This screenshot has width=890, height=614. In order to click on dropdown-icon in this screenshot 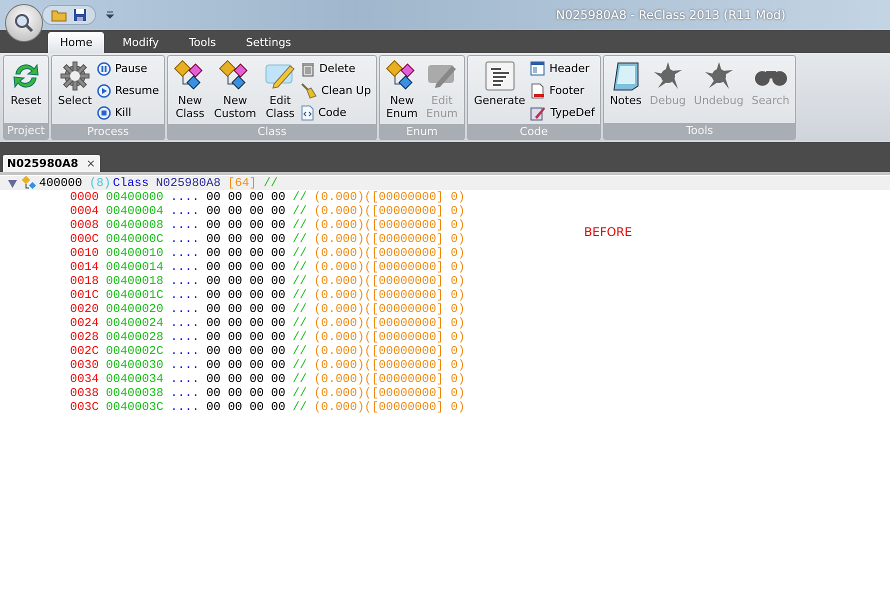, I will do `click(110, 15)`.